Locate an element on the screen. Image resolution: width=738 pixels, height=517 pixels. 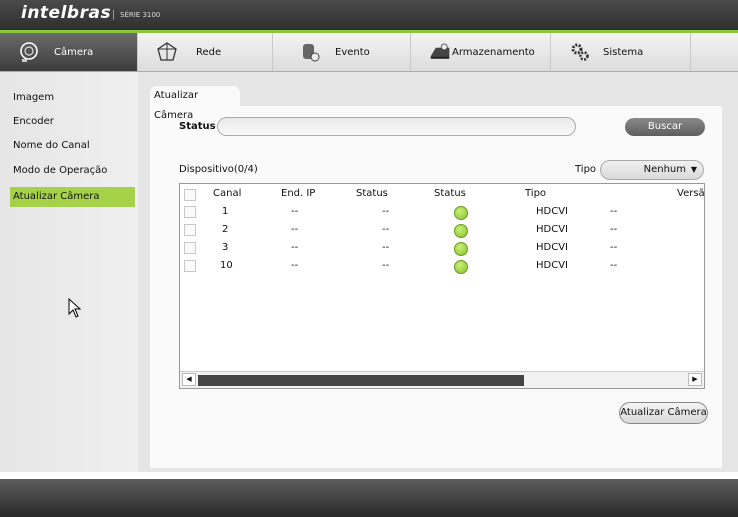
nav-tab-label: Câmera is located at coordinates (74, 52).